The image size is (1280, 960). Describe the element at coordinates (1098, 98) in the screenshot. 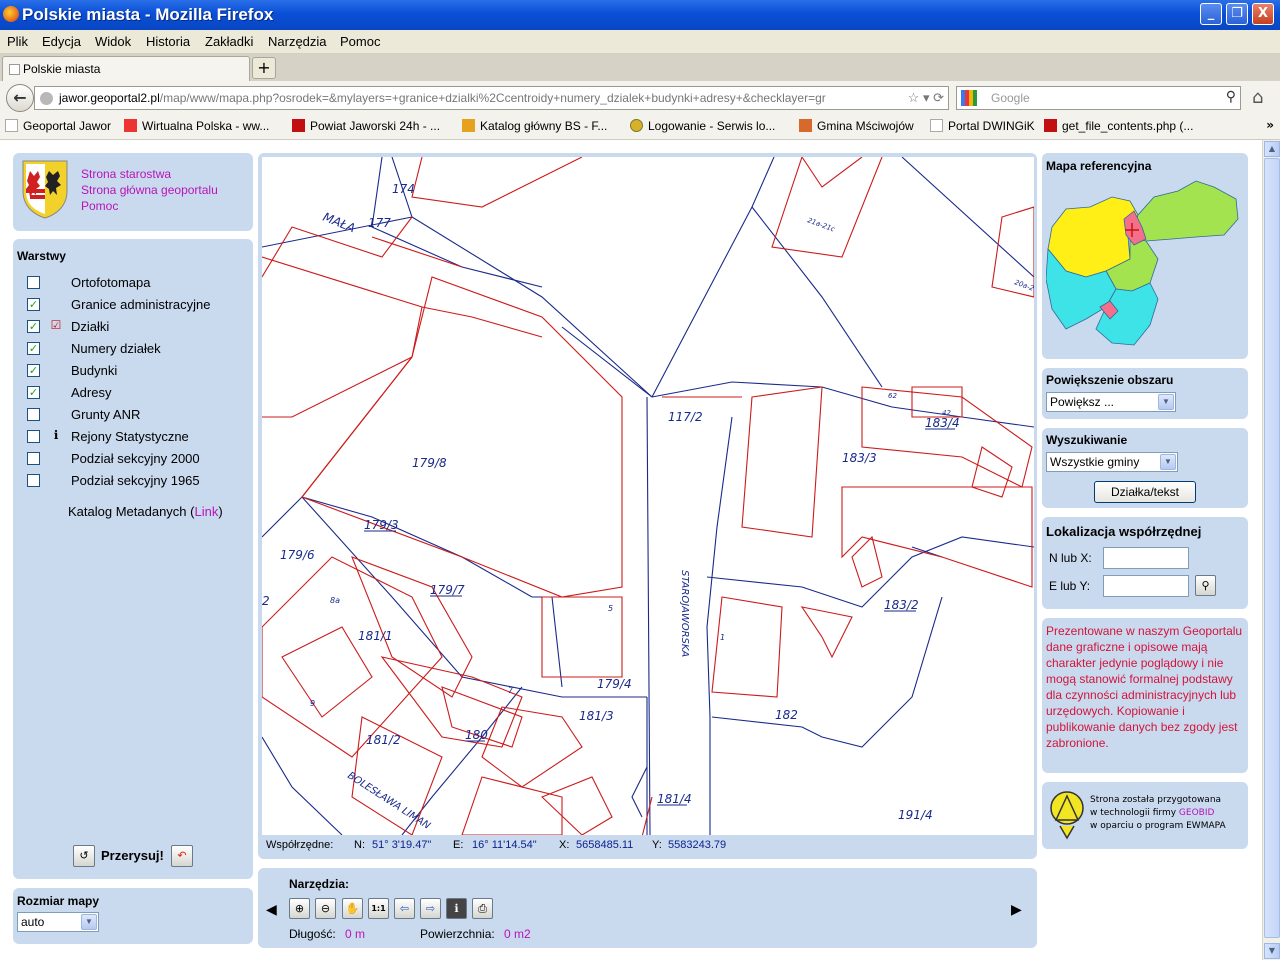

I see `search-box: Google ⚲` at that location.